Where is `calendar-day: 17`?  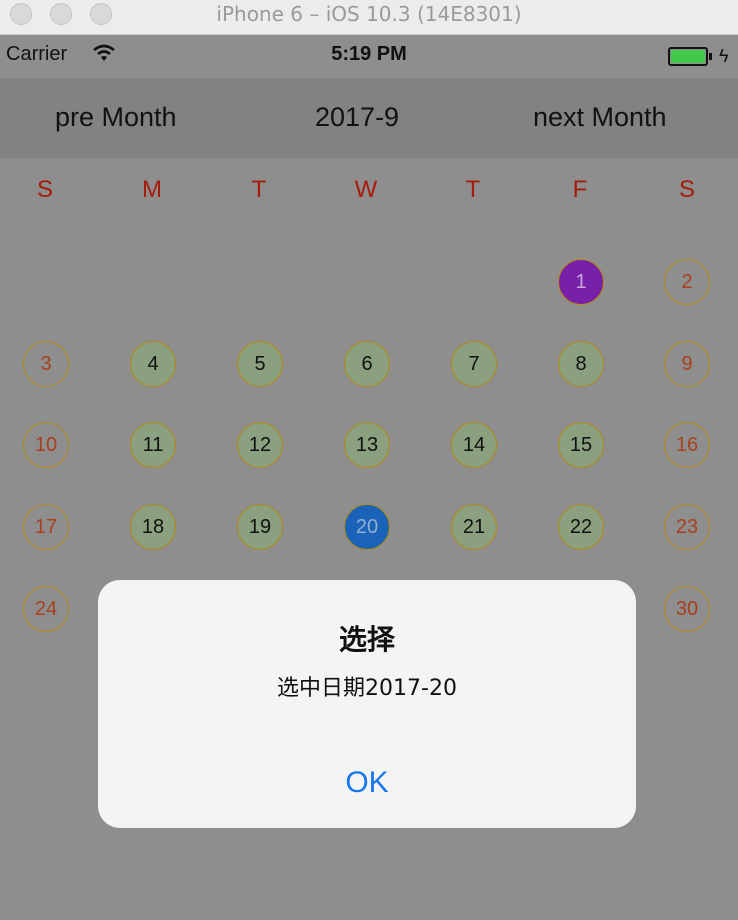
calendar-day: 17 is located at coordinates (46, 527).